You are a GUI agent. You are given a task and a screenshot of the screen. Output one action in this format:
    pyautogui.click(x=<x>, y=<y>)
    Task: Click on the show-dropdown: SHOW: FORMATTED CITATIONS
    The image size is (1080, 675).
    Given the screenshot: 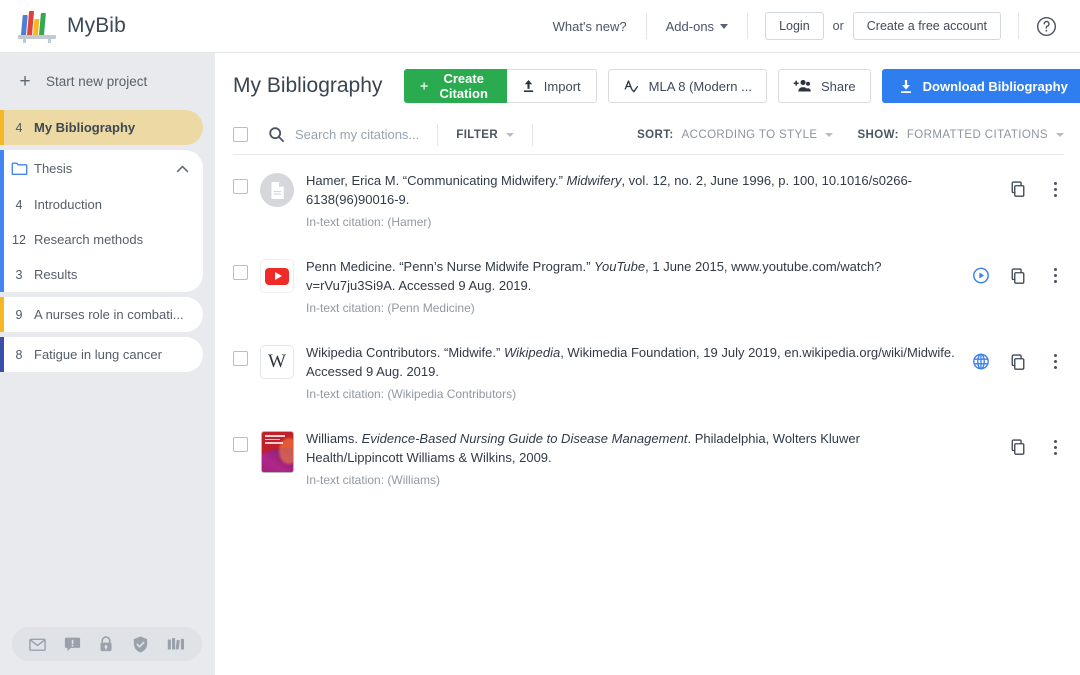 What is the action you would take?
    pyautogui.click(x=960, y=135)
    